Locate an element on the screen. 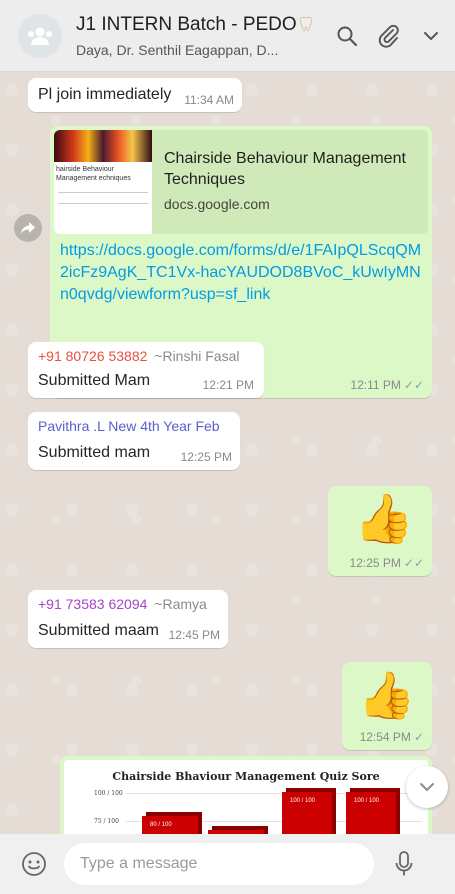 This screenshot has height=894, width=455. chevron-down-icon is located at coordinates (431, 36).